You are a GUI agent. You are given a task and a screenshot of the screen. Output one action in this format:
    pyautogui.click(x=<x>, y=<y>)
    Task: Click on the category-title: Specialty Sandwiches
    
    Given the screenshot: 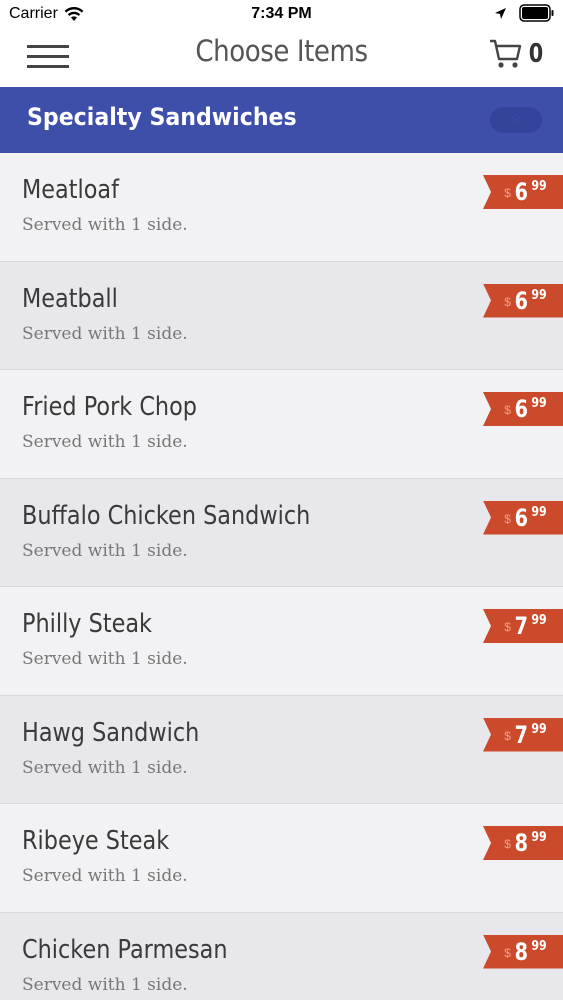 What is the action you would take?
    pyautogui.click(x=162, y=117)
    